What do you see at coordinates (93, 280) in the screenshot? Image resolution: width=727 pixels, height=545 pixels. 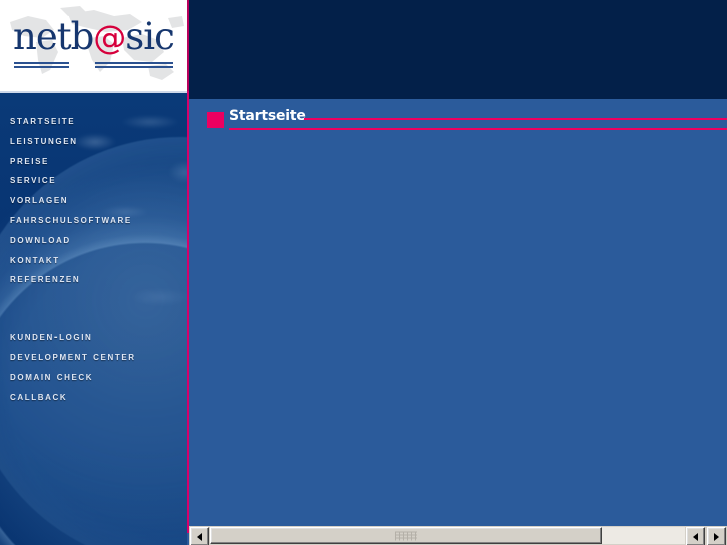 I see `sidebar-item-referenzen: Referenzen` at bounding box center [93, 280].